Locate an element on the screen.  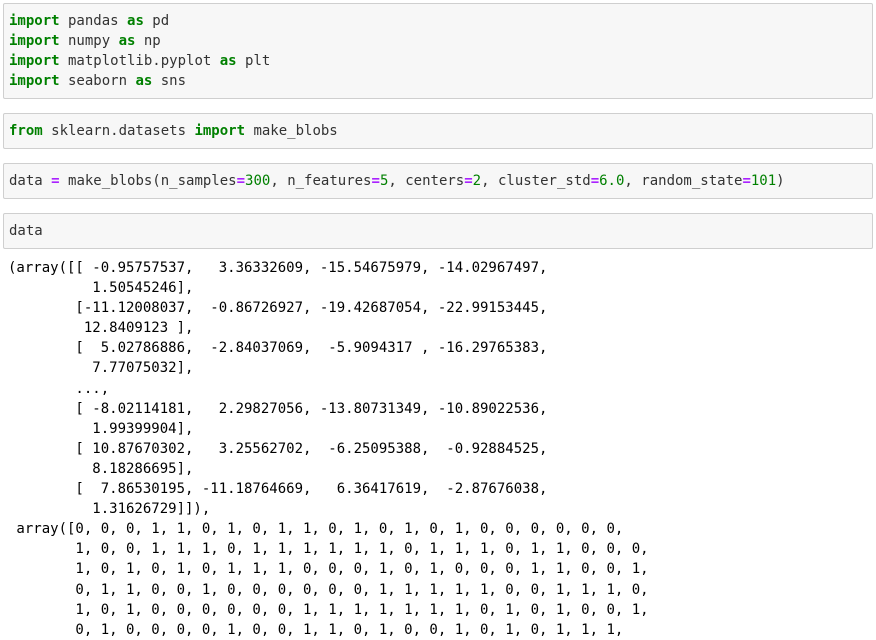
code-line: import numpy as np is located at coordinates (85, 41).